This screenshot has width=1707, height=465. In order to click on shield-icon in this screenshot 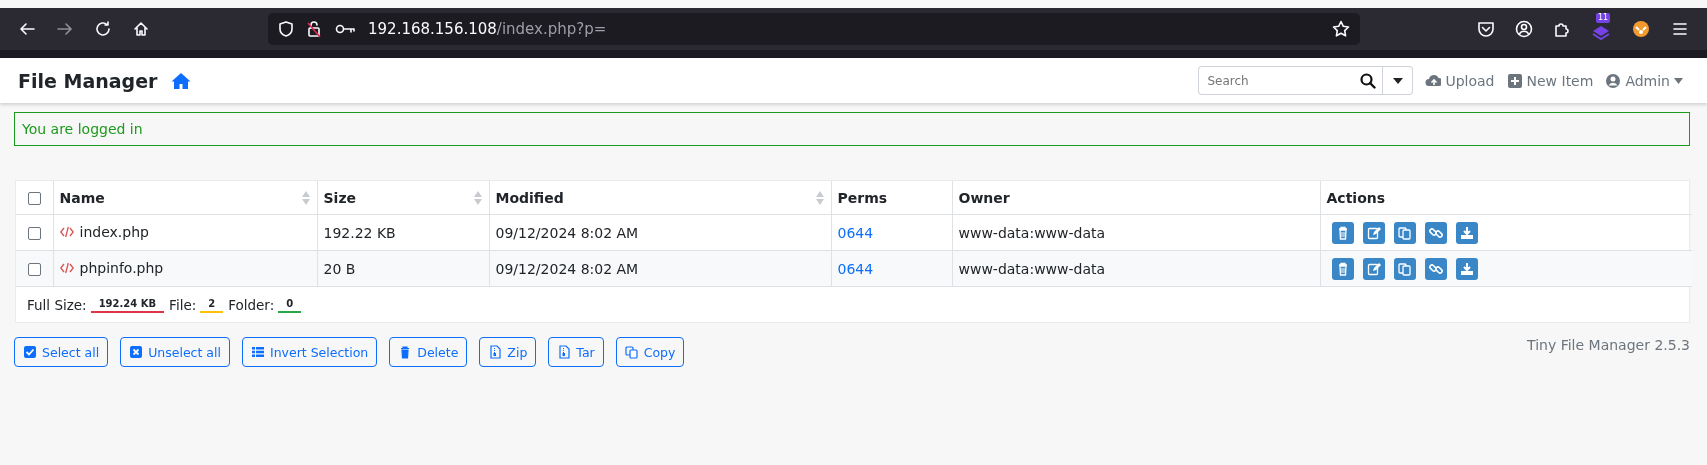, I will do `click(286, 29)`.